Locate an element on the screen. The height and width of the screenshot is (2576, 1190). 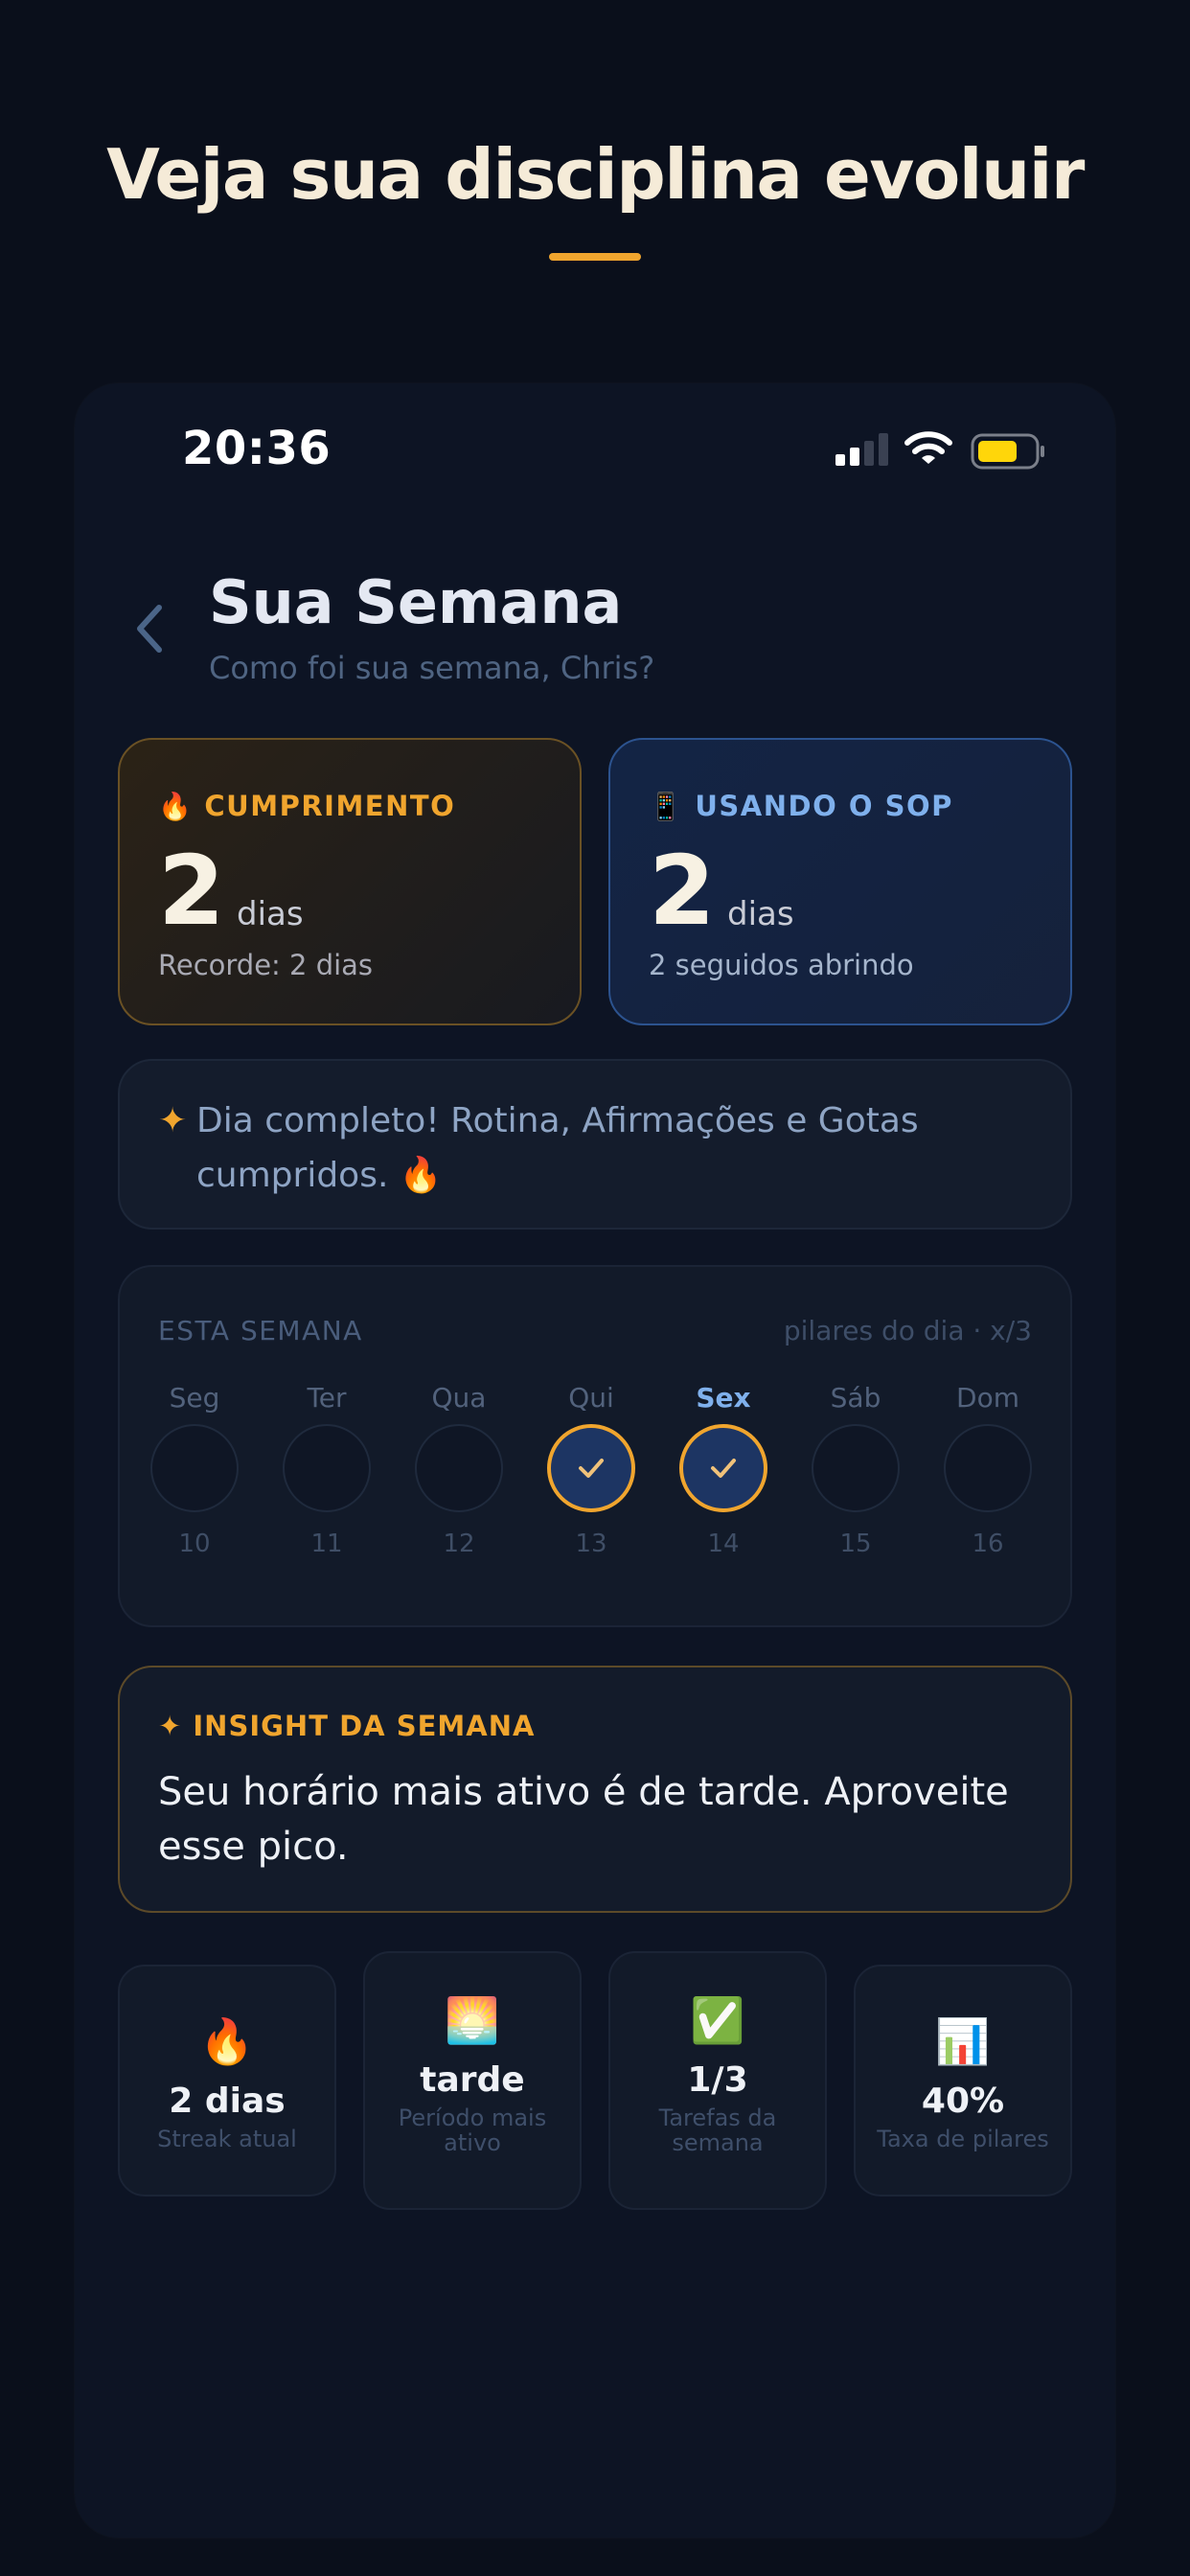
check-box-icon: ✅ is located at coordinates (717, 2020).